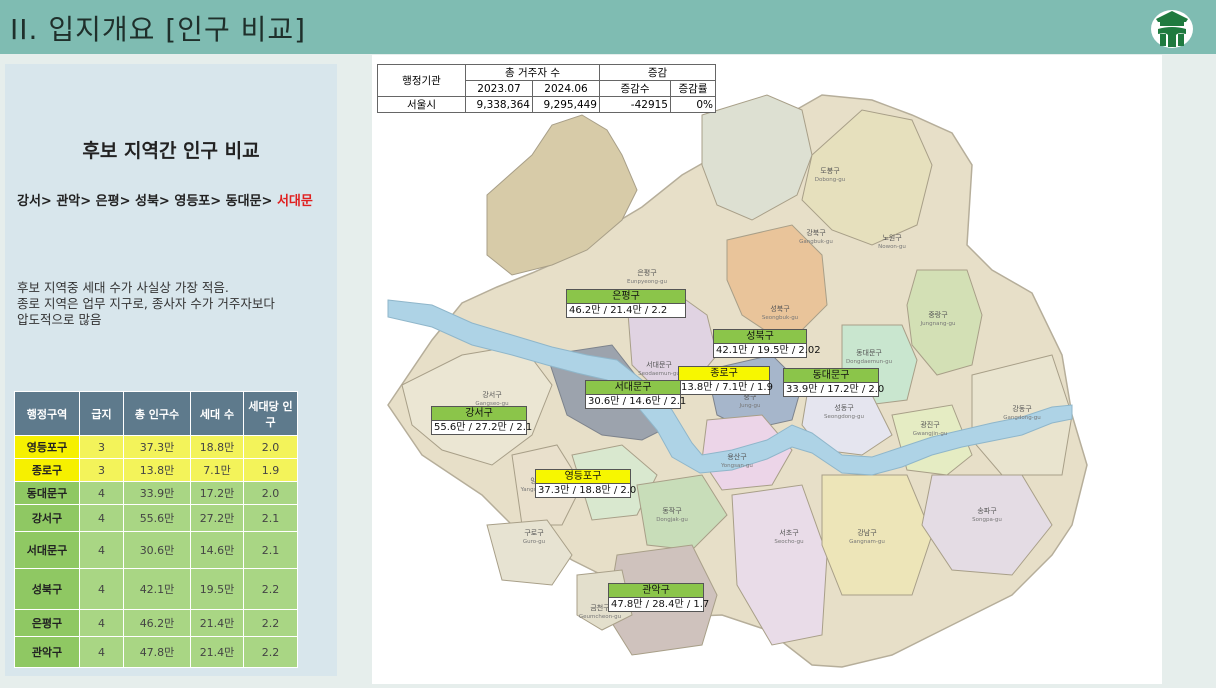 Image resolution: width=1216 pixels, height=688 pixels. I want to click on district-name: 광진구, so click(930, 424).